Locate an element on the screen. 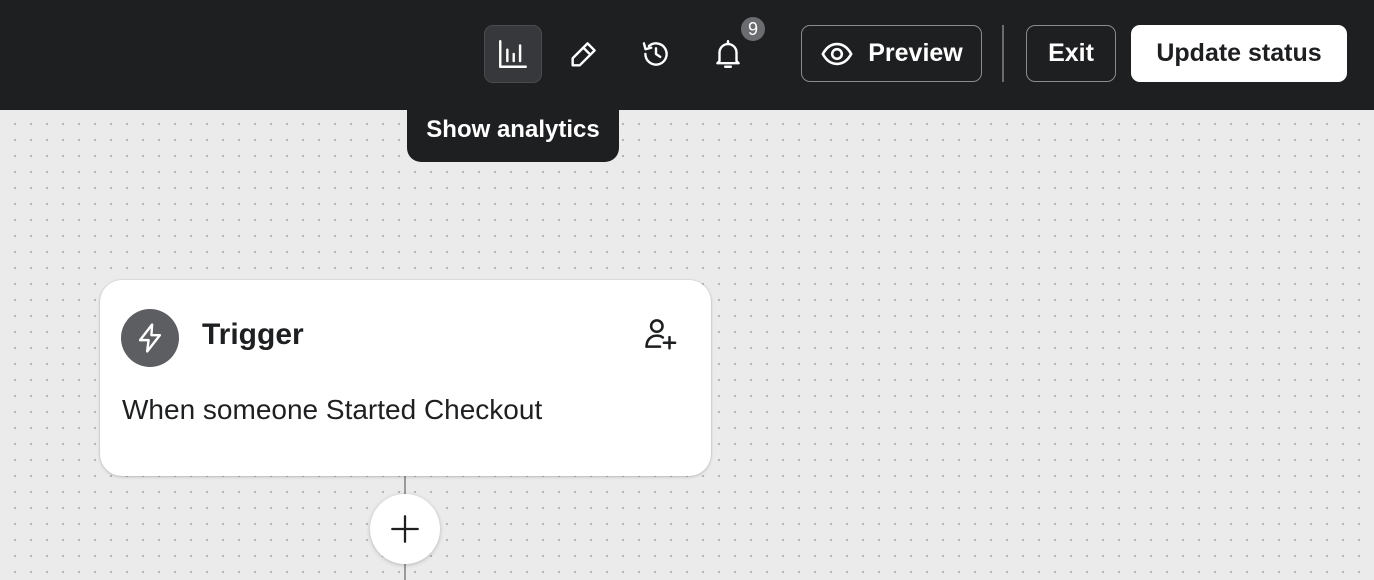 The image size is (1374, 580). preview-button: Preview is located at coordinates (891, 53).